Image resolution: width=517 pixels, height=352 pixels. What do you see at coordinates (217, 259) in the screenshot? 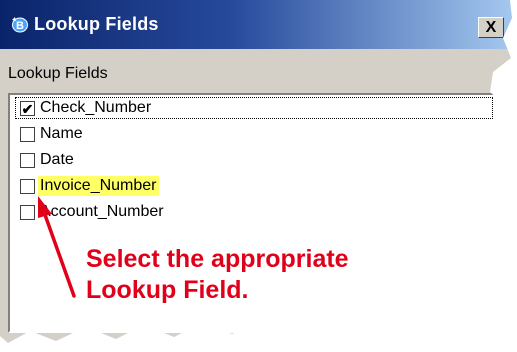
I see `annotation-line-1: Select the appropriate` at bounding box center [217, 259].